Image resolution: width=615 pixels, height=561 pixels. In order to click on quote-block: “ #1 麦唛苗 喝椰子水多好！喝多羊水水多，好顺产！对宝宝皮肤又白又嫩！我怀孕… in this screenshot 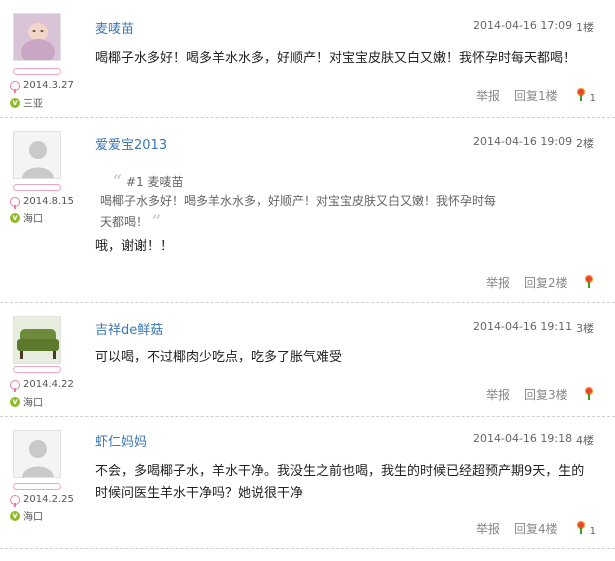, I will do `click(298, 201)`.